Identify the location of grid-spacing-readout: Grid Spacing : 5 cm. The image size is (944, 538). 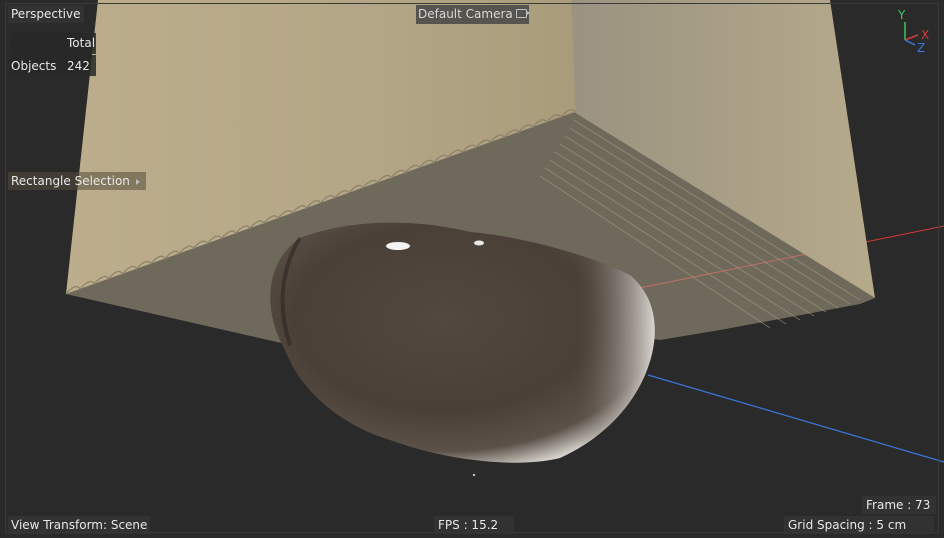
(859, 525).